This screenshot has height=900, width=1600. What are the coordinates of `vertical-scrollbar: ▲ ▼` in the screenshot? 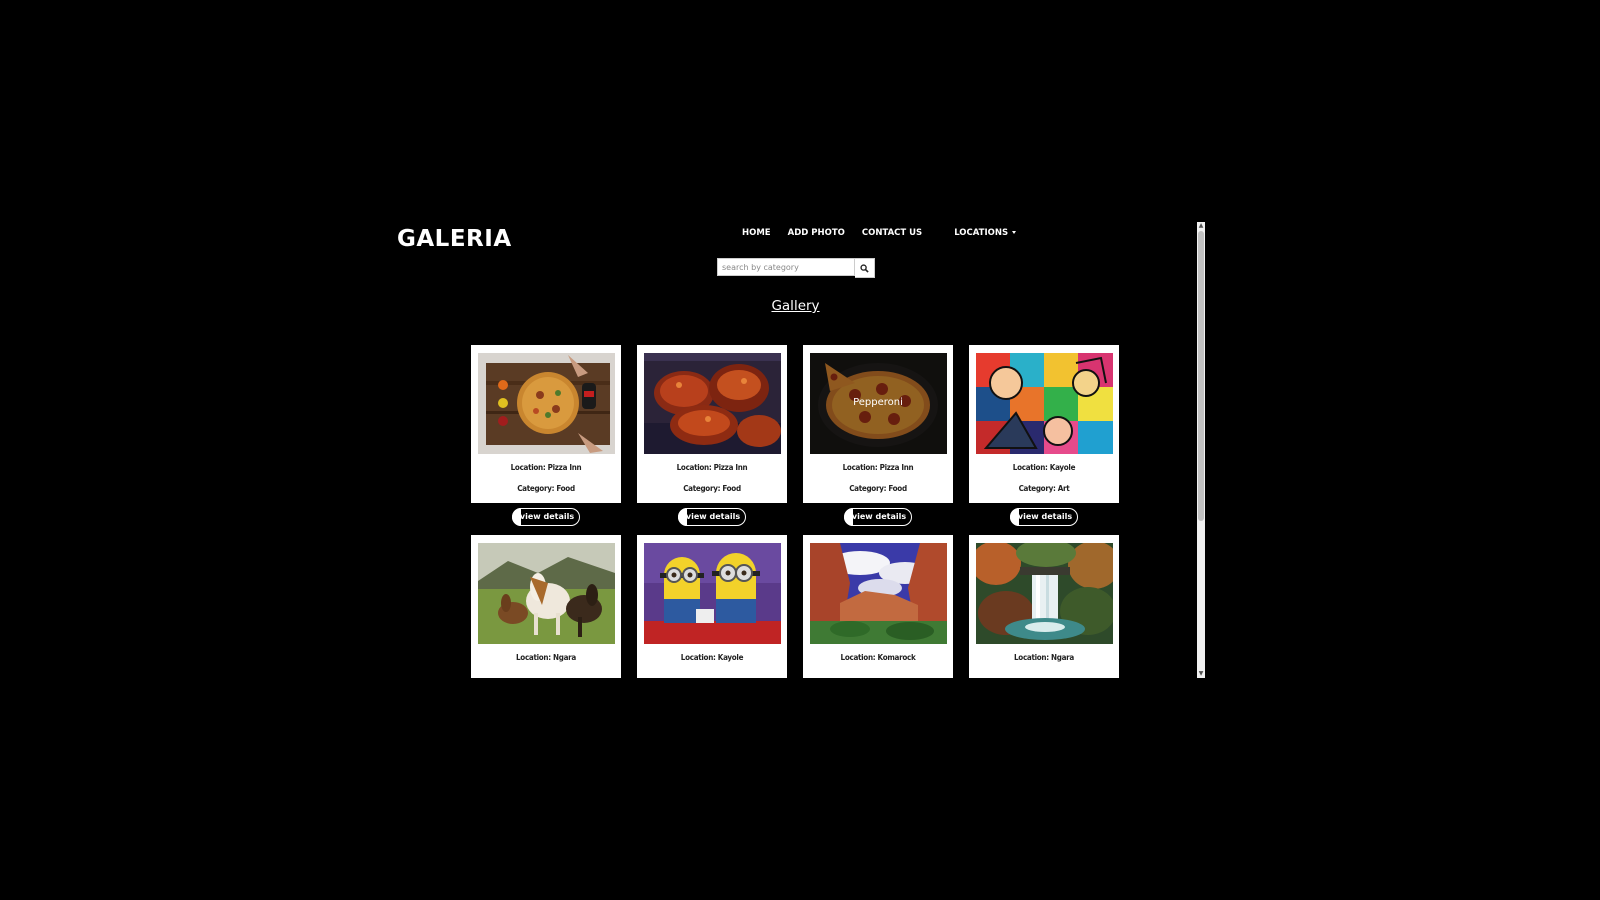 It's located at (1201, 450).